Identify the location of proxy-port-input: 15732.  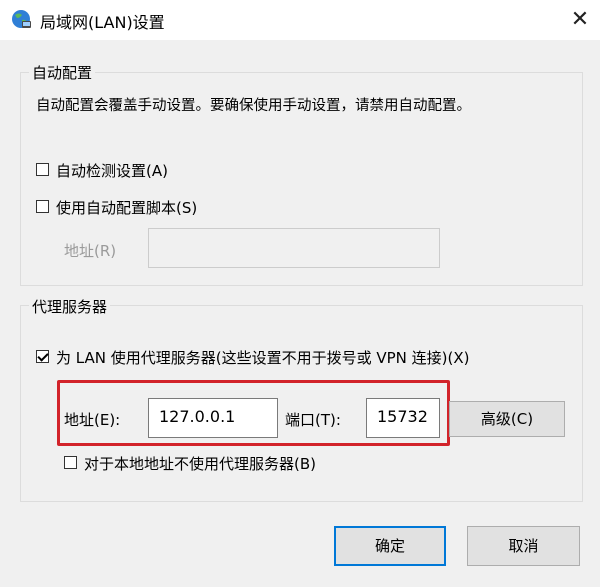
(403, 418).